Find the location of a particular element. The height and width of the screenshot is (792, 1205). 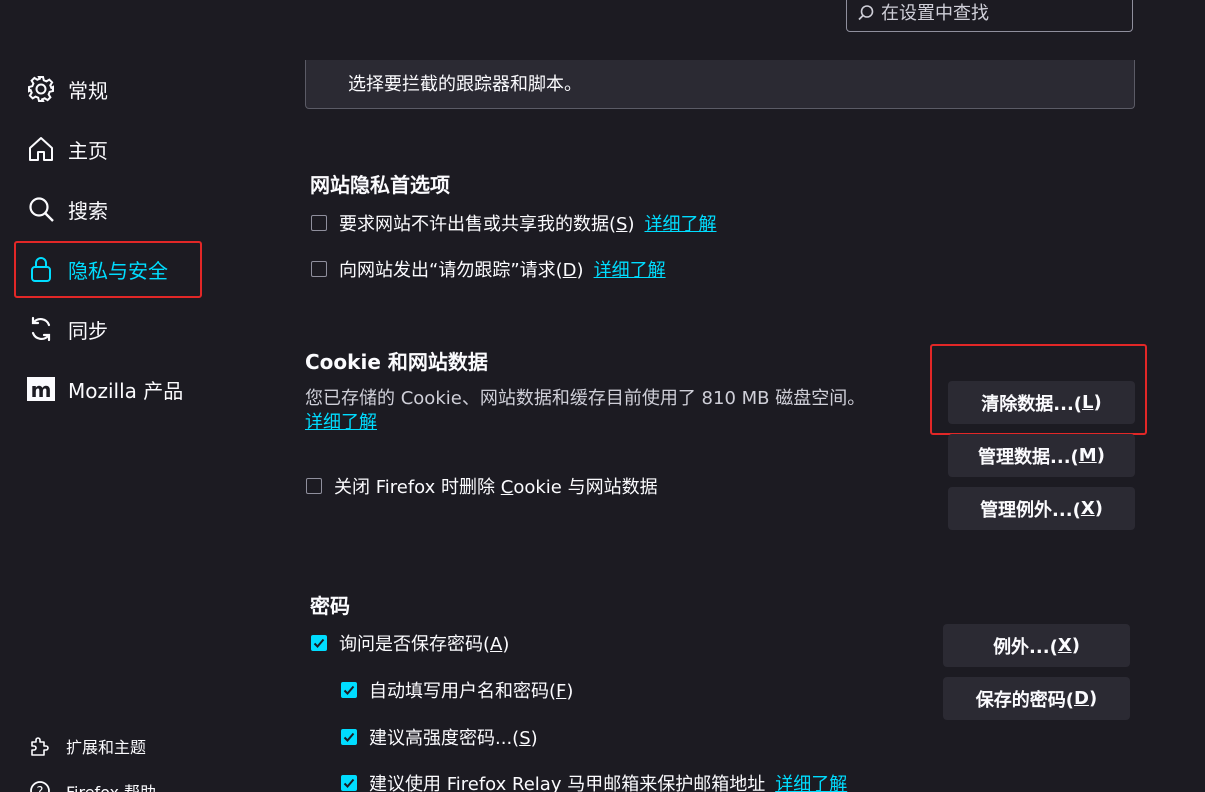

home-icon is located at coordinates (41, 149).